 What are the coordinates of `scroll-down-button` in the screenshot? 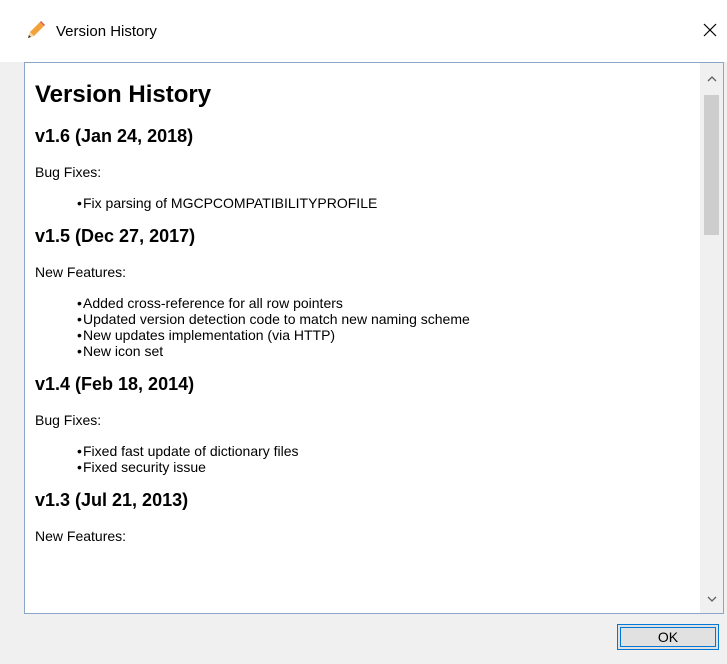 It's located at (711, 598).